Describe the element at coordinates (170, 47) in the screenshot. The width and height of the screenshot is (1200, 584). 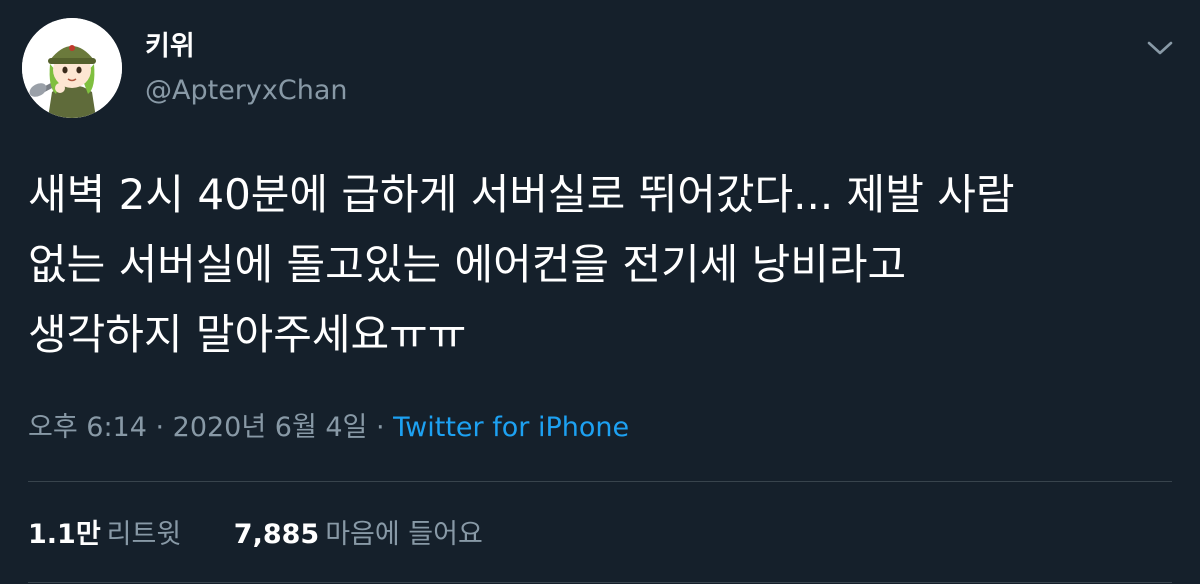
I see `display-name: 키위` at that location.